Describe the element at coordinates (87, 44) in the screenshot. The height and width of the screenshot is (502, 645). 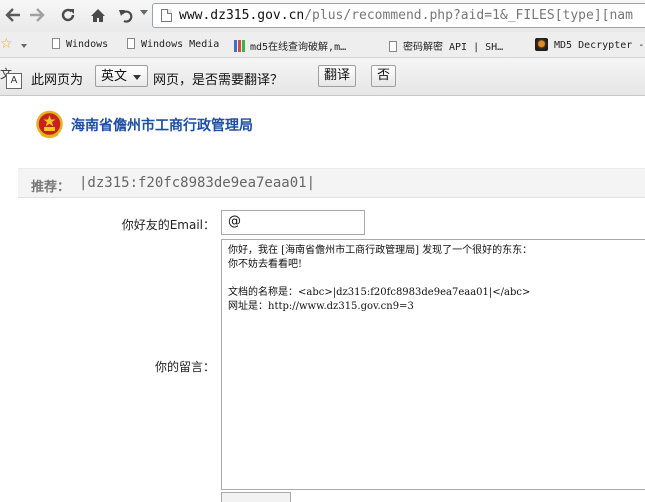
I see `bookmark-label: Windows` at that location.